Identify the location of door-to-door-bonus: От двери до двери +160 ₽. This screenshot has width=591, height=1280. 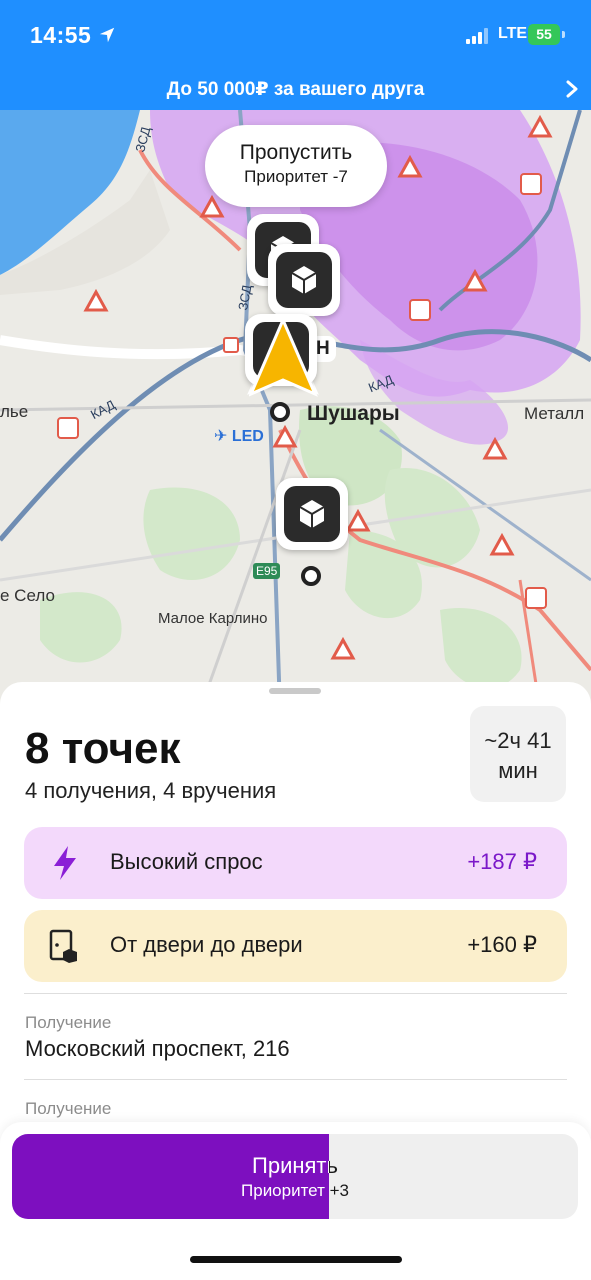
(295, 946).